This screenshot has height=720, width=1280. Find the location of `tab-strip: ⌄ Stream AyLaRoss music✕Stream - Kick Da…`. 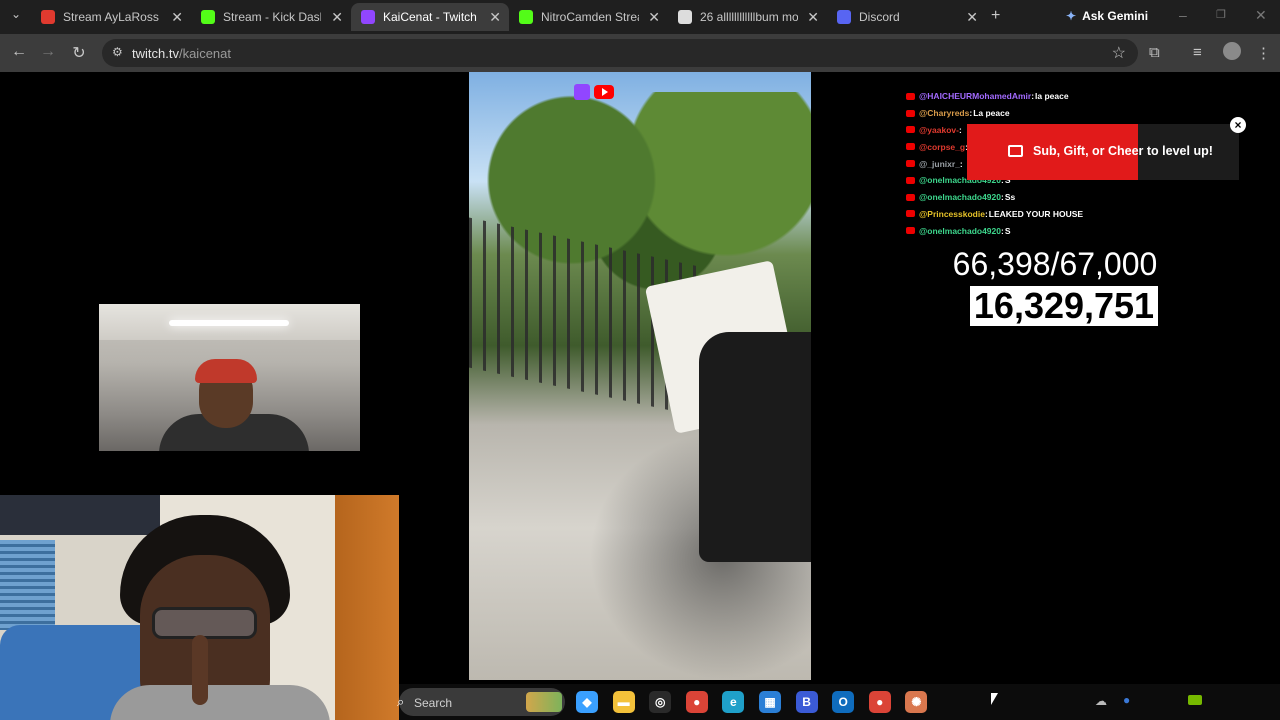

tab-strip: ⌄ Stream AyLaRoss music✕Stream - Kick Da… is located at coordinates (640, 17).